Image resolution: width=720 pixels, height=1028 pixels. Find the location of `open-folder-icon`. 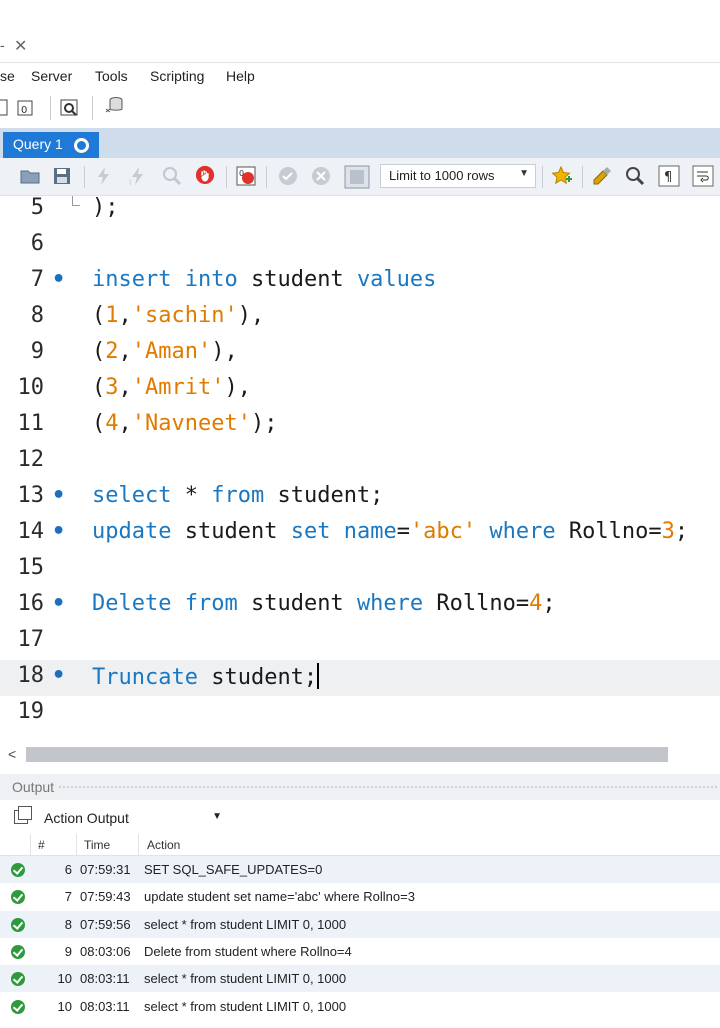

open-folder-icon is located at coordinates (30, 176).